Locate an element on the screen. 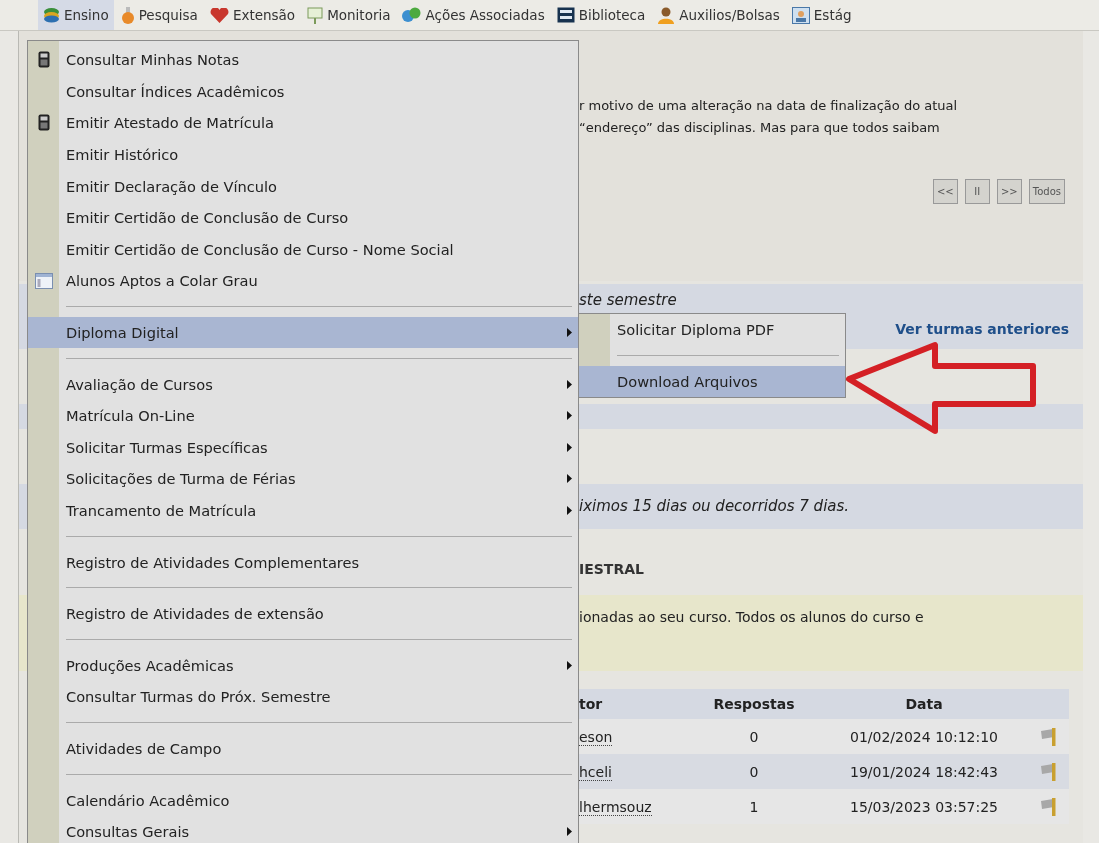 The width and height of the screenshot is (1099, 843). pager-button: << is located at coordinates (945, 191).